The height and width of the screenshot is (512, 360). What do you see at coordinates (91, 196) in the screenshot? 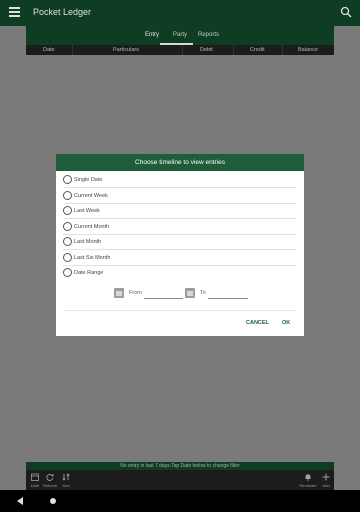
I see `option-label: Current Week` at bounding box center [91, 196].